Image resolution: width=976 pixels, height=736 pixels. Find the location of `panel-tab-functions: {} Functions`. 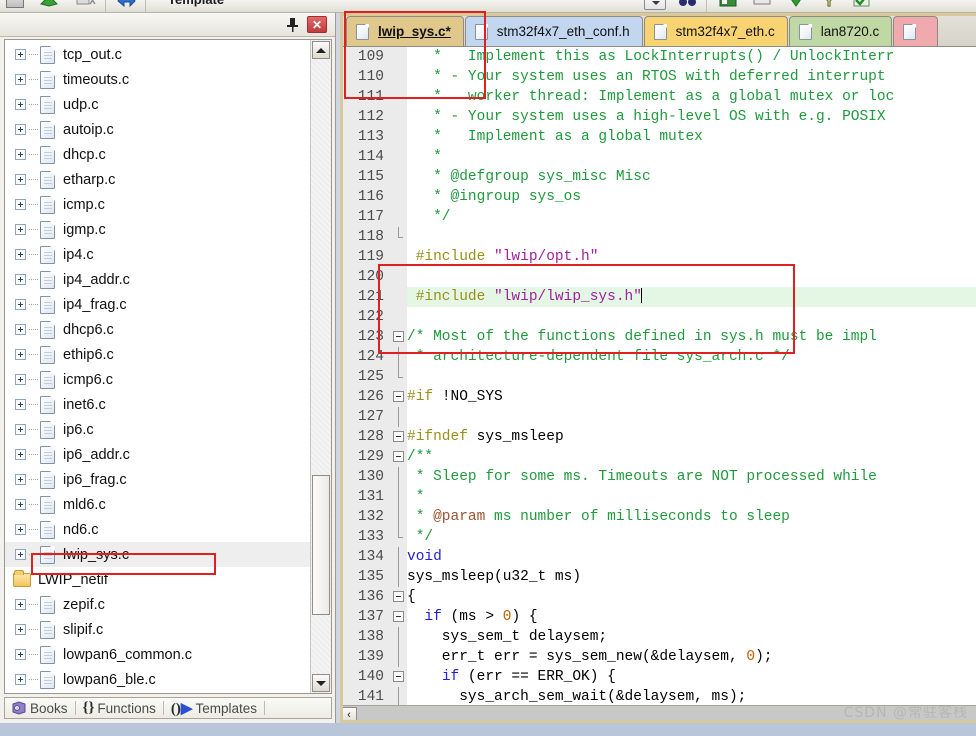

panel-tab-functions: {} Functions is located at coordinates (119, 708).